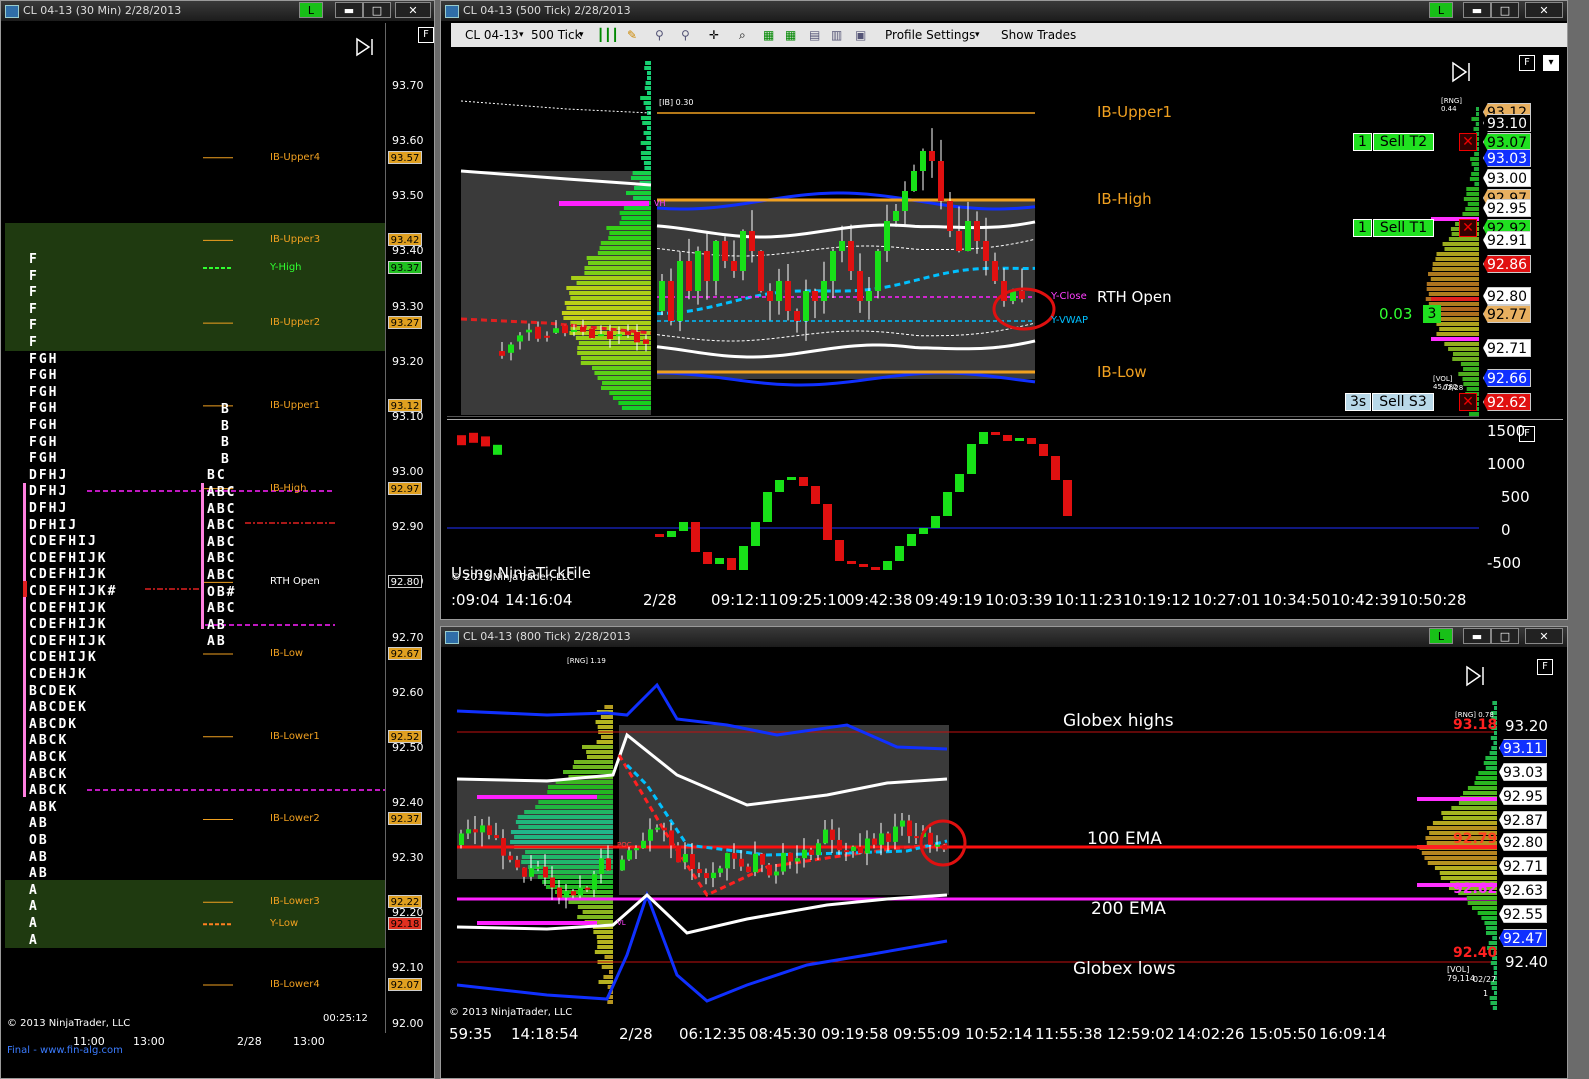 This screenshot has height=1079, width=1589. Describe the element at coordinates (1545, 667) in the screenshot. I see `bottom-f-button: F` at that location.